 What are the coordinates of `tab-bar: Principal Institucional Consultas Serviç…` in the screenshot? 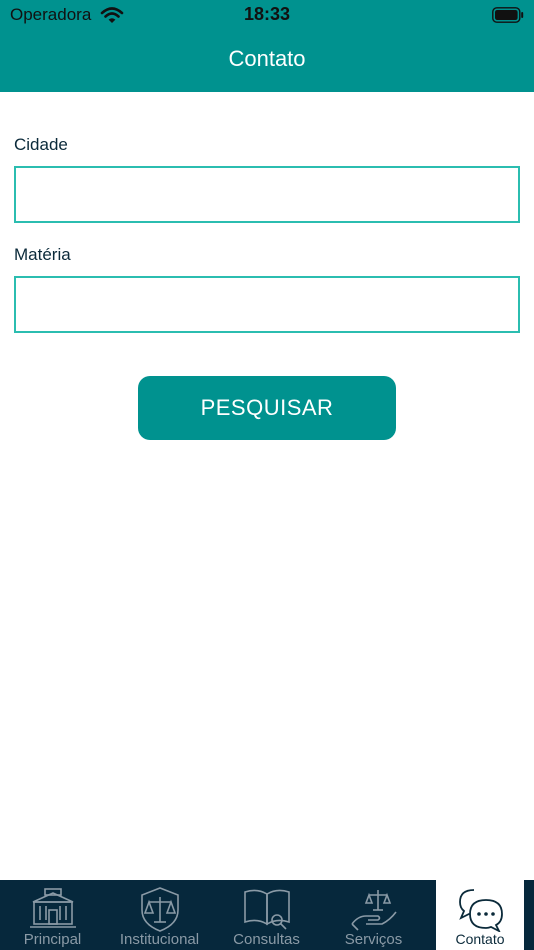 It's located at (267, 915).